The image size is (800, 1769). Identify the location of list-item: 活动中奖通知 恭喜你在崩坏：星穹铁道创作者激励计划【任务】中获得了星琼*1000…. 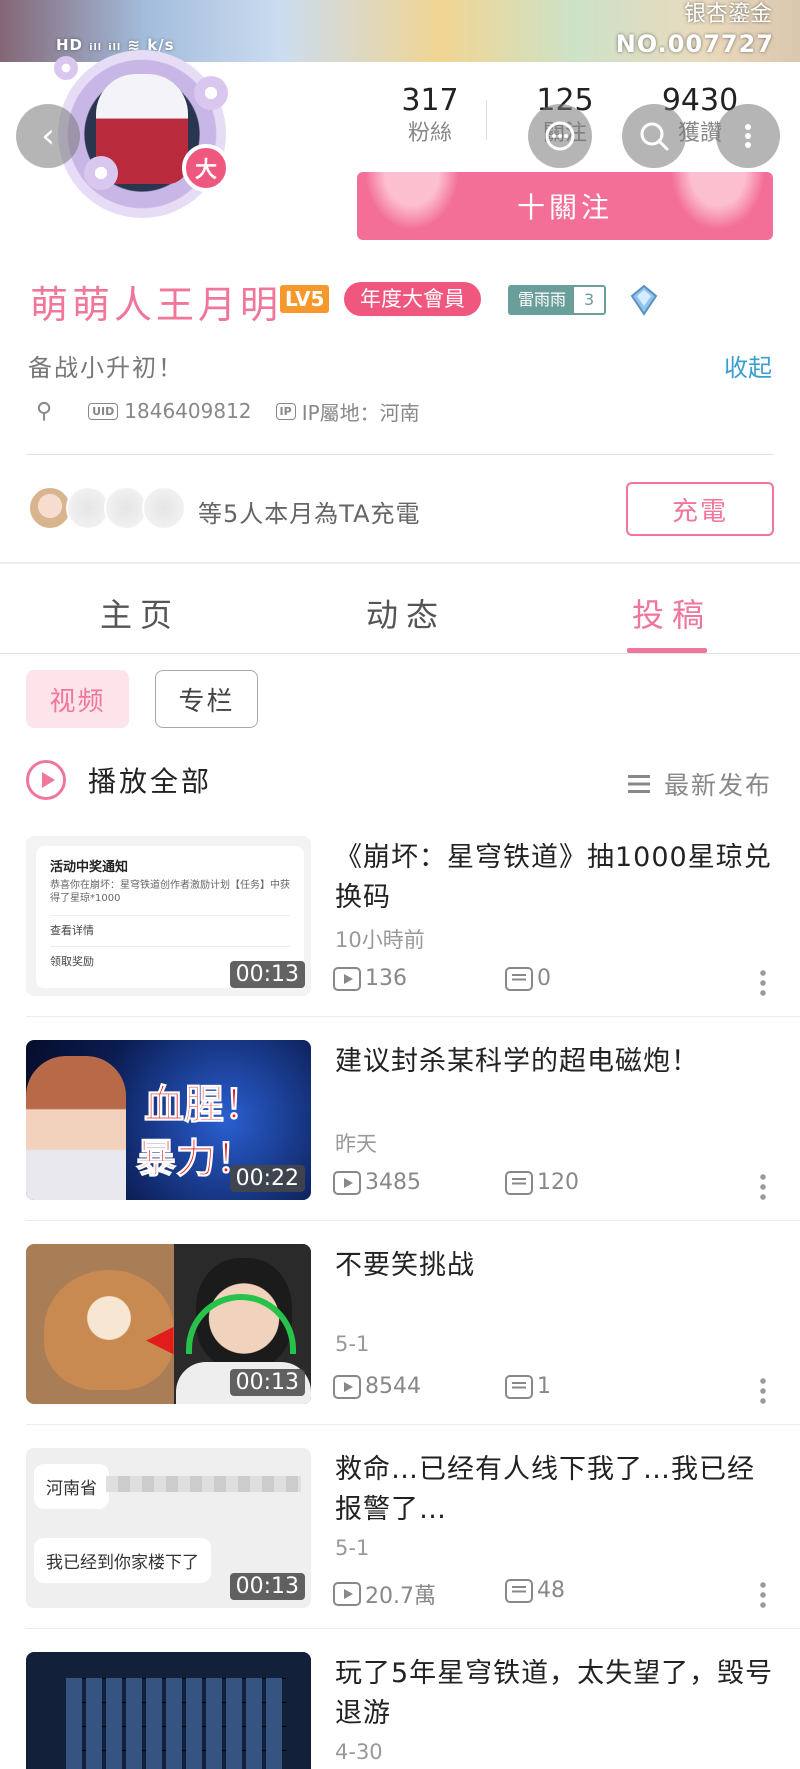
(400, 938).